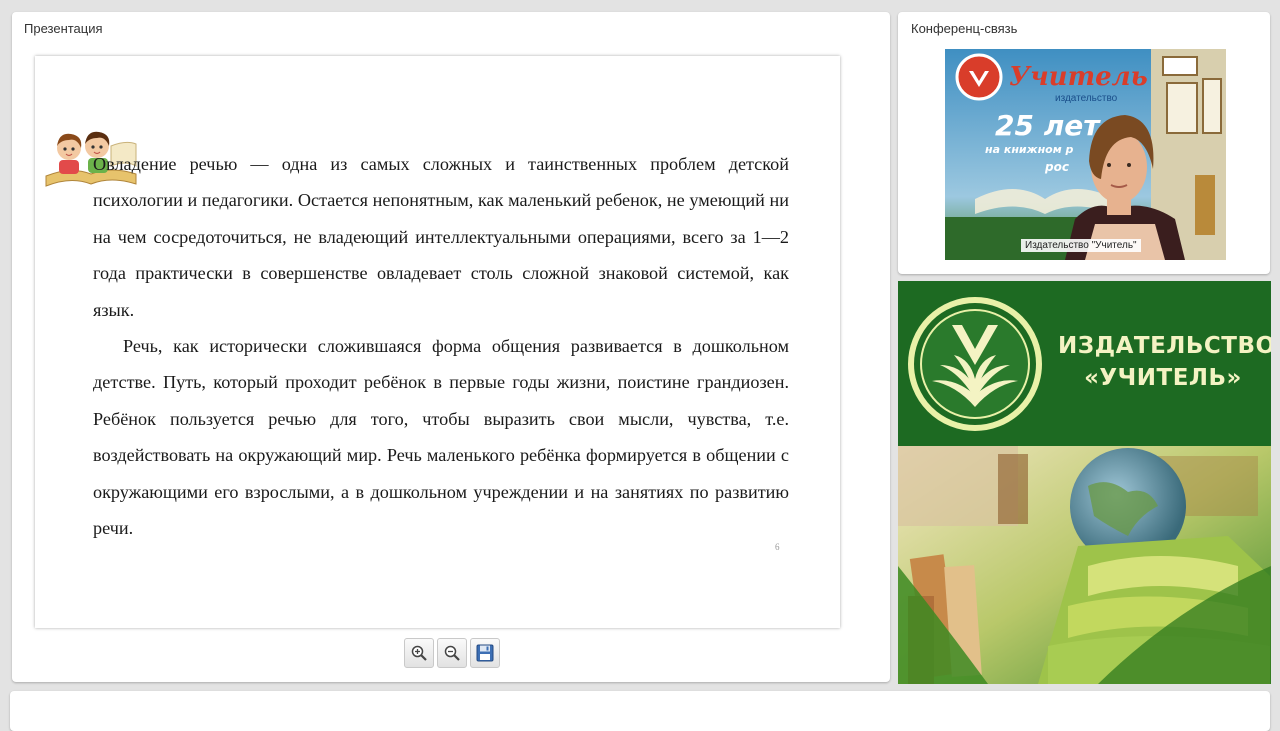  Describe the element at coordinates (1081, 245) in the screenshot. I see `video-caption: Издательство "Учитель"` at that location.